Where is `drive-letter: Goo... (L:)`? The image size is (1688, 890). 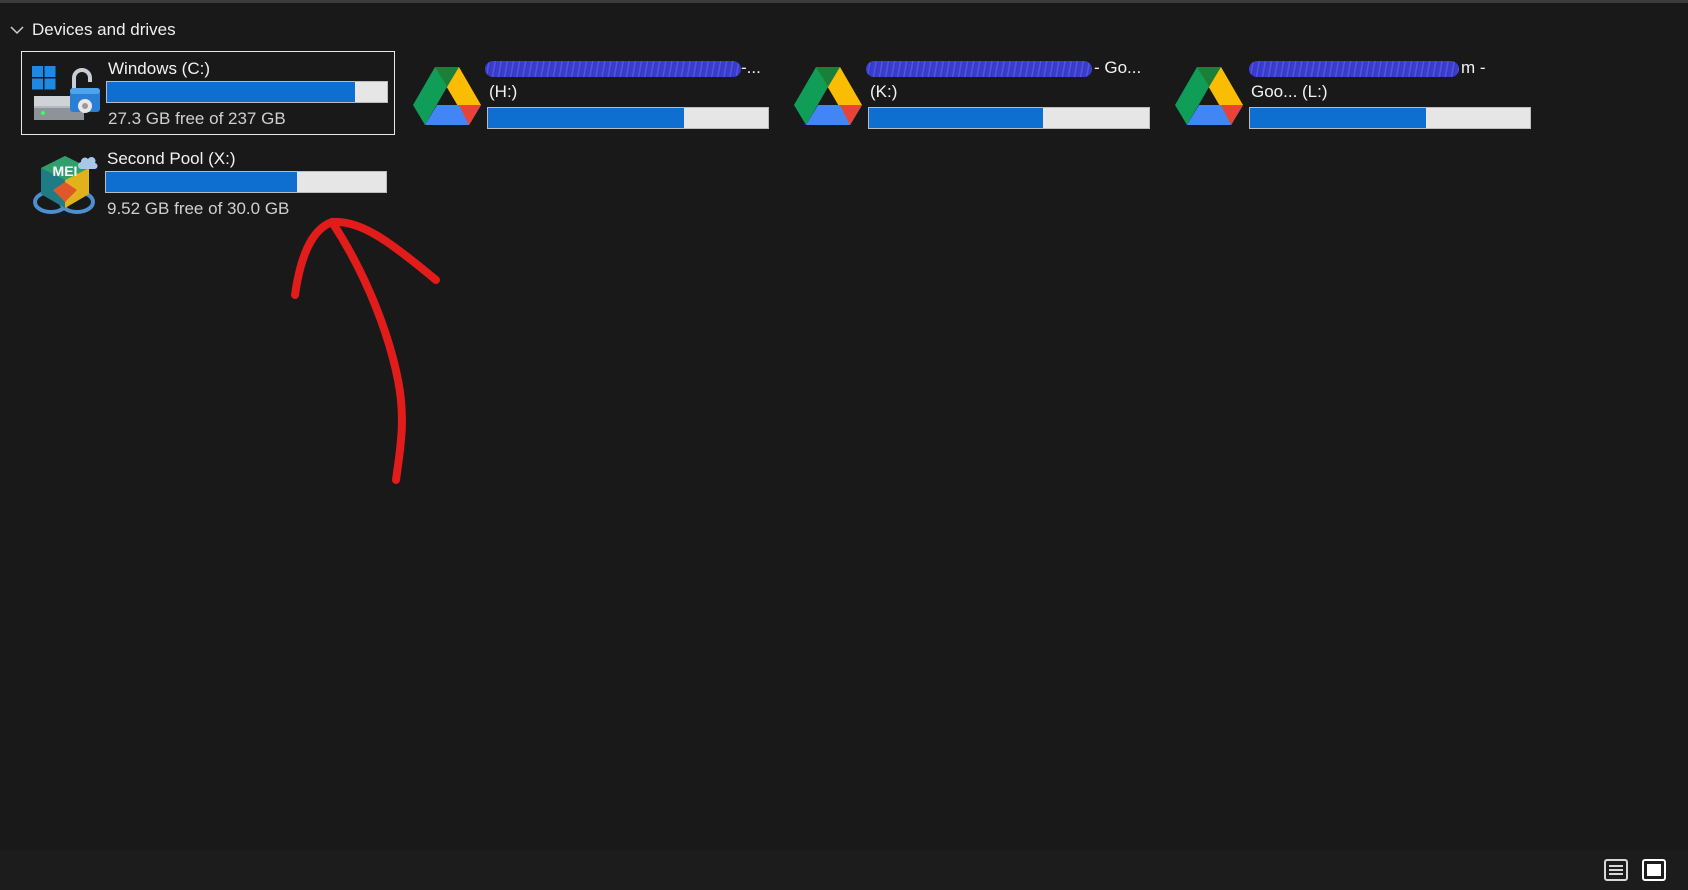 drive-letter: Goo... (L:) is located at coordinates (1289, 91).